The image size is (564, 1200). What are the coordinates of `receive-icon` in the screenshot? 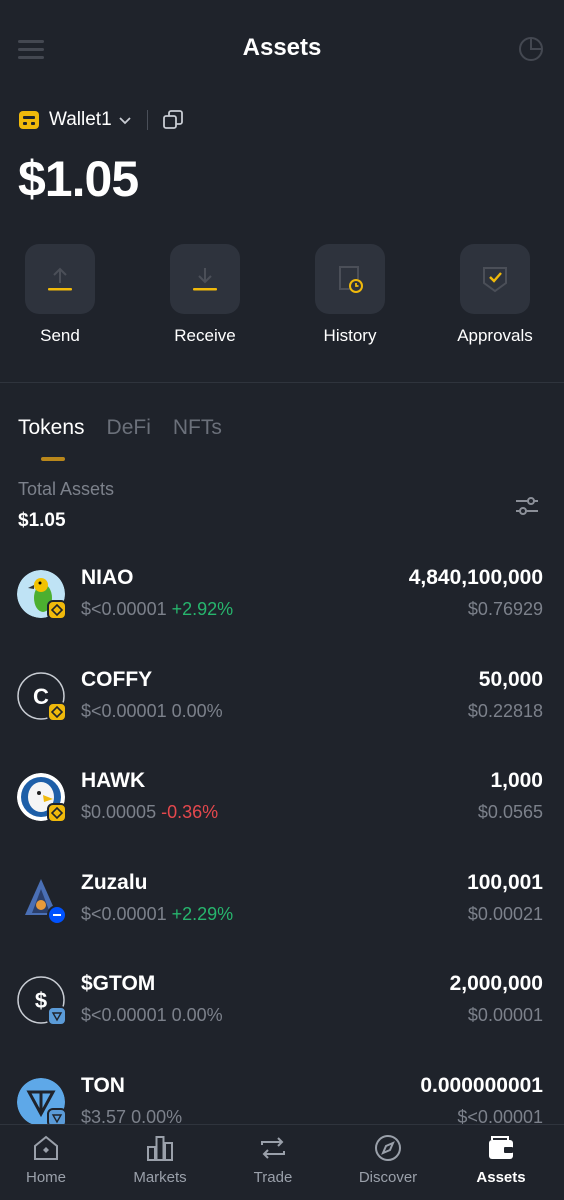 It's located at (205, 279).